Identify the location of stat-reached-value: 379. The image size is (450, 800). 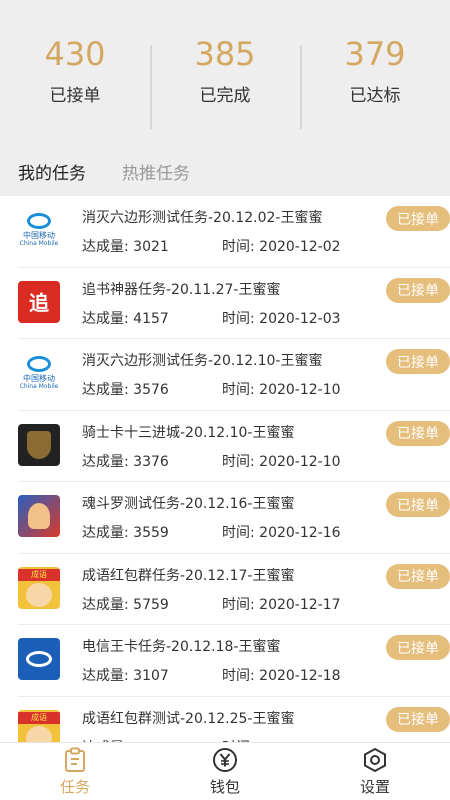
(375, 53).